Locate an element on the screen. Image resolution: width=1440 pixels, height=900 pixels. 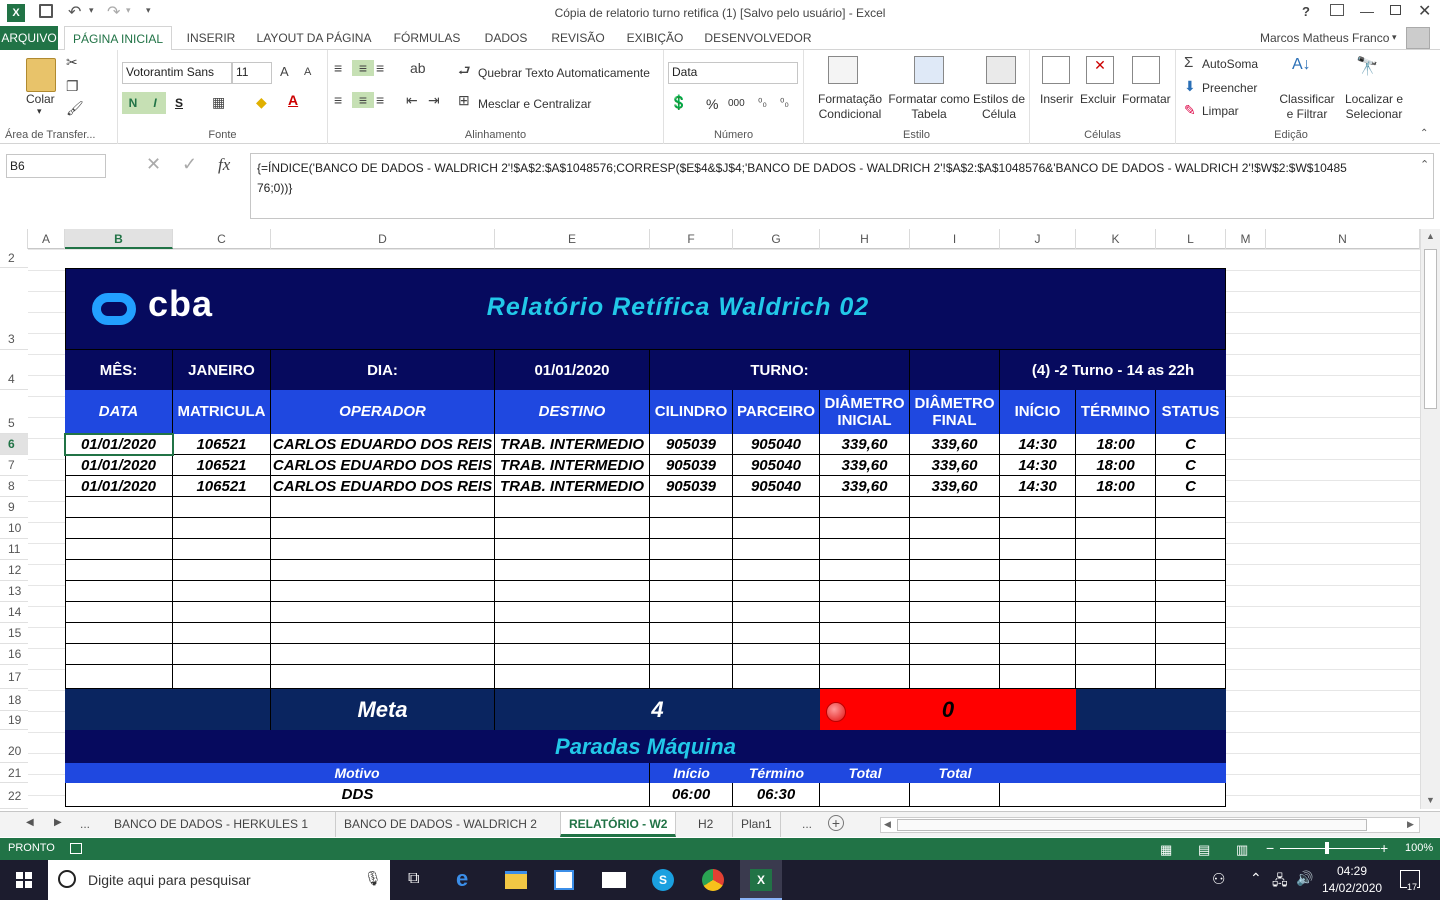
help-button: ? is located at coordinates (1306, 11).